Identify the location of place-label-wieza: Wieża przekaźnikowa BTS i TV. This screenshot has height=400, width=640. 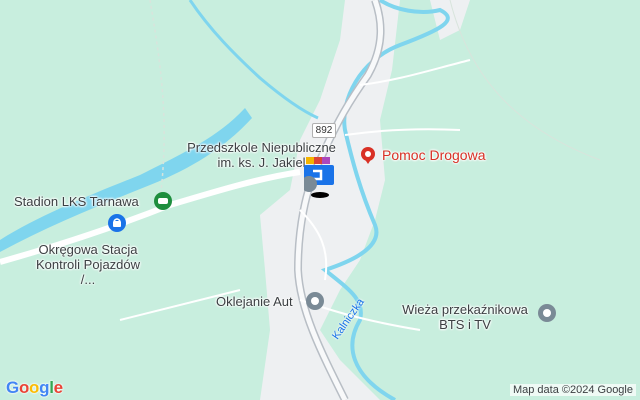
(465, 317).